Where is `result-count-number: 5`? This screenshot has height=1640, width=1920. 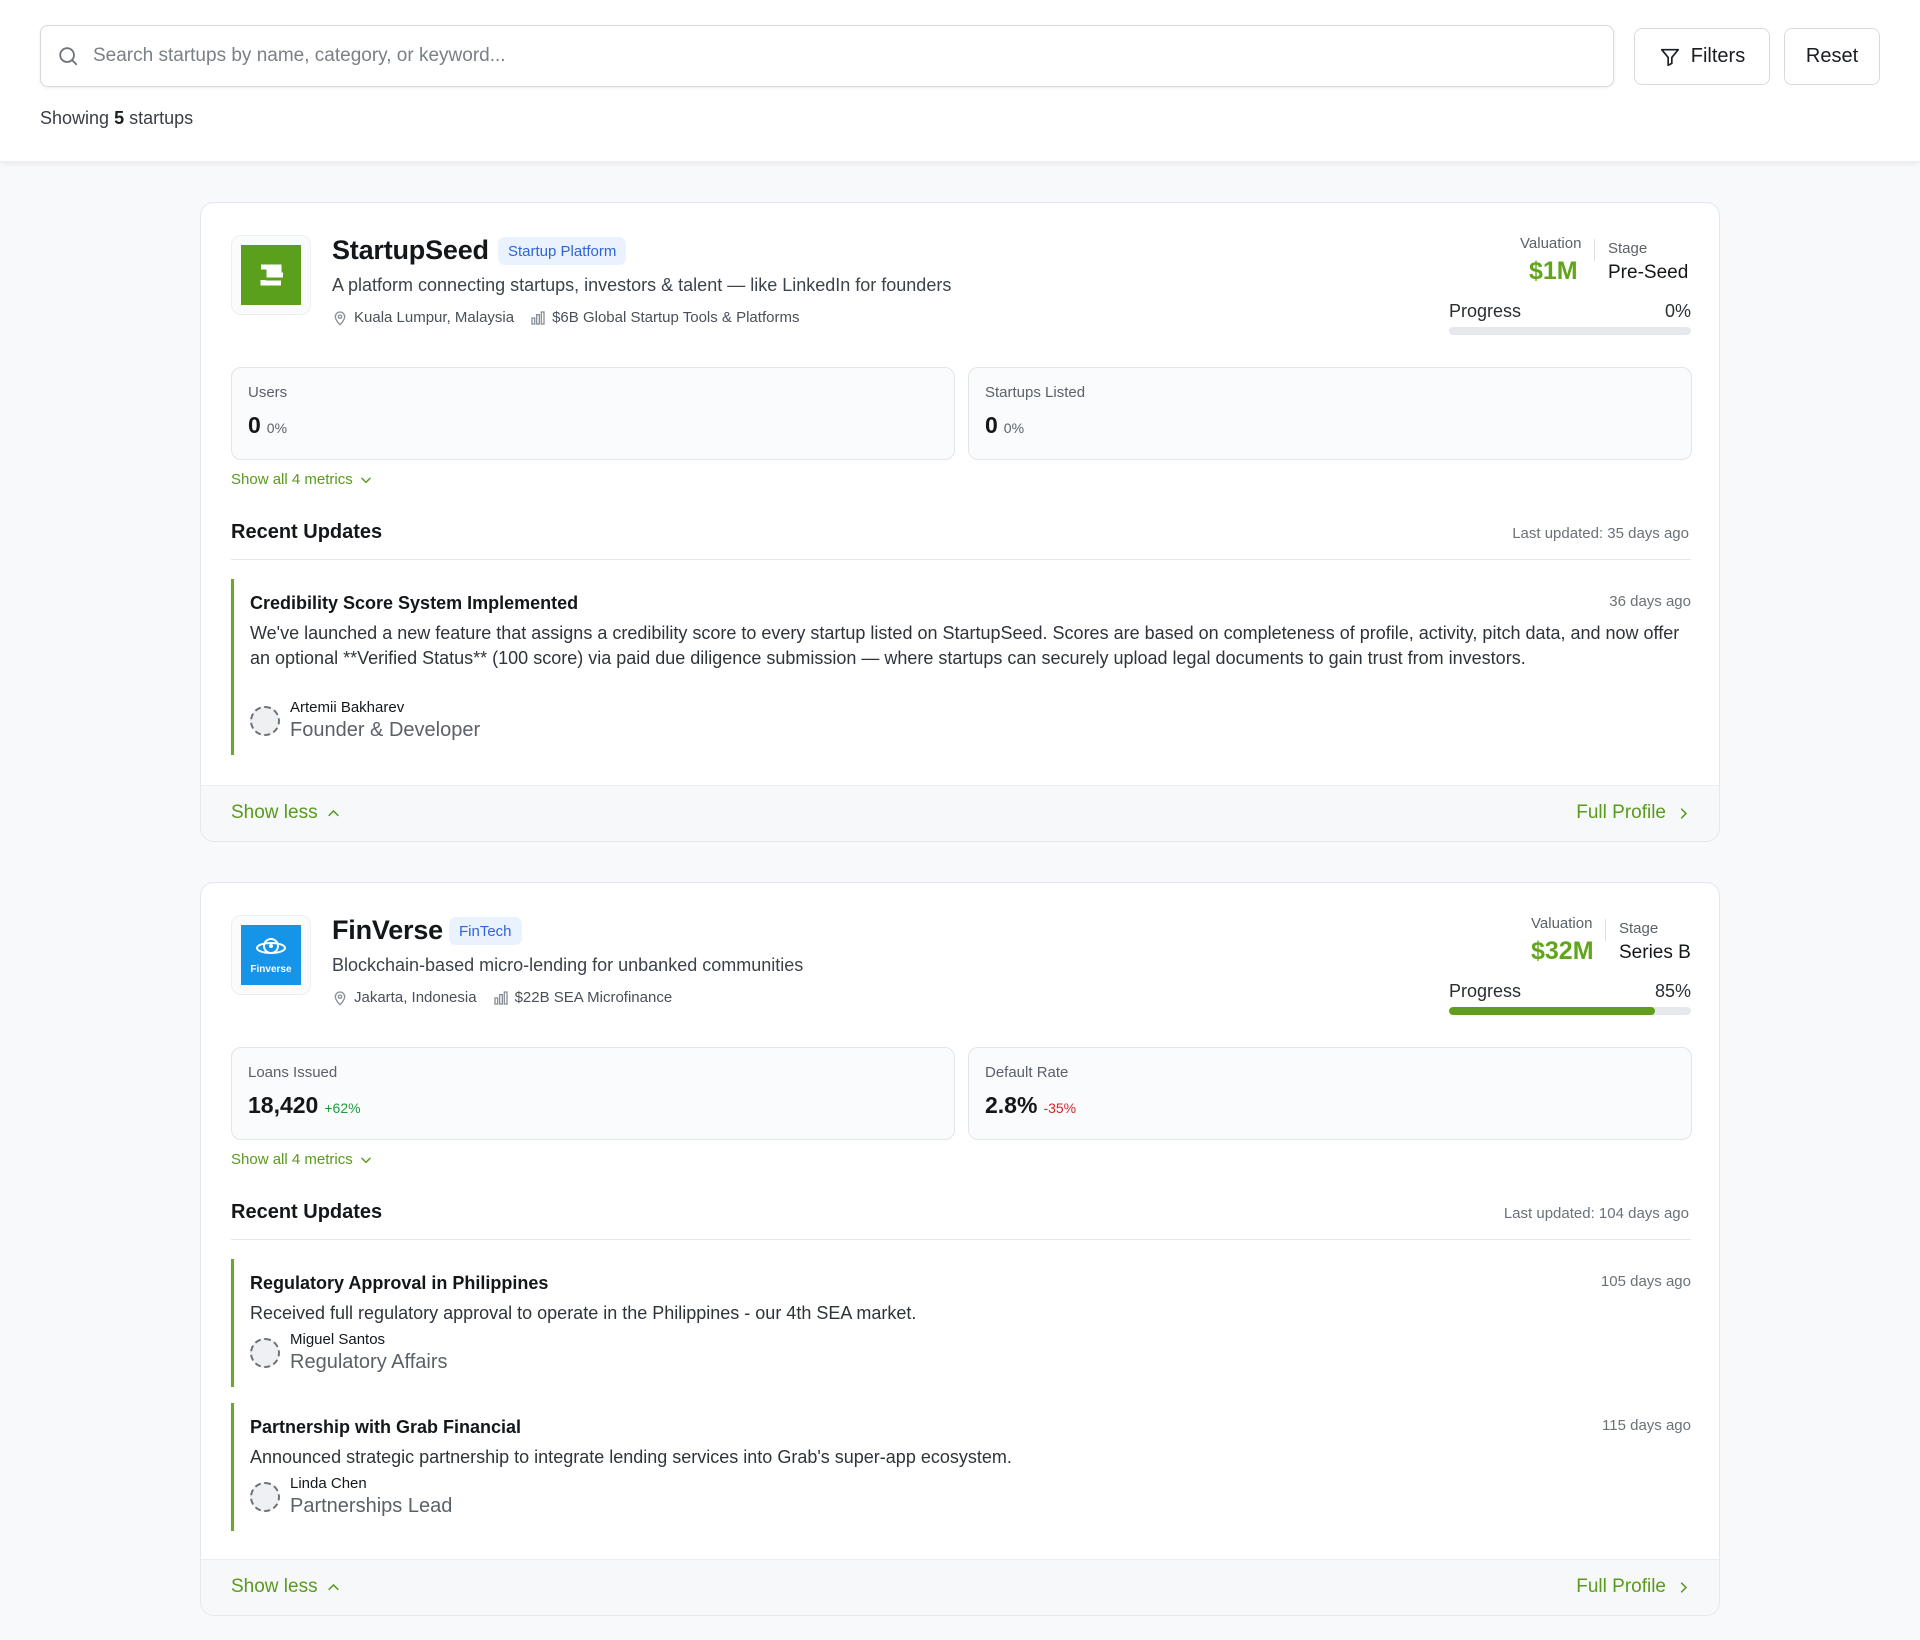 result-count-number: 5 is located at coordinates (119, 118).